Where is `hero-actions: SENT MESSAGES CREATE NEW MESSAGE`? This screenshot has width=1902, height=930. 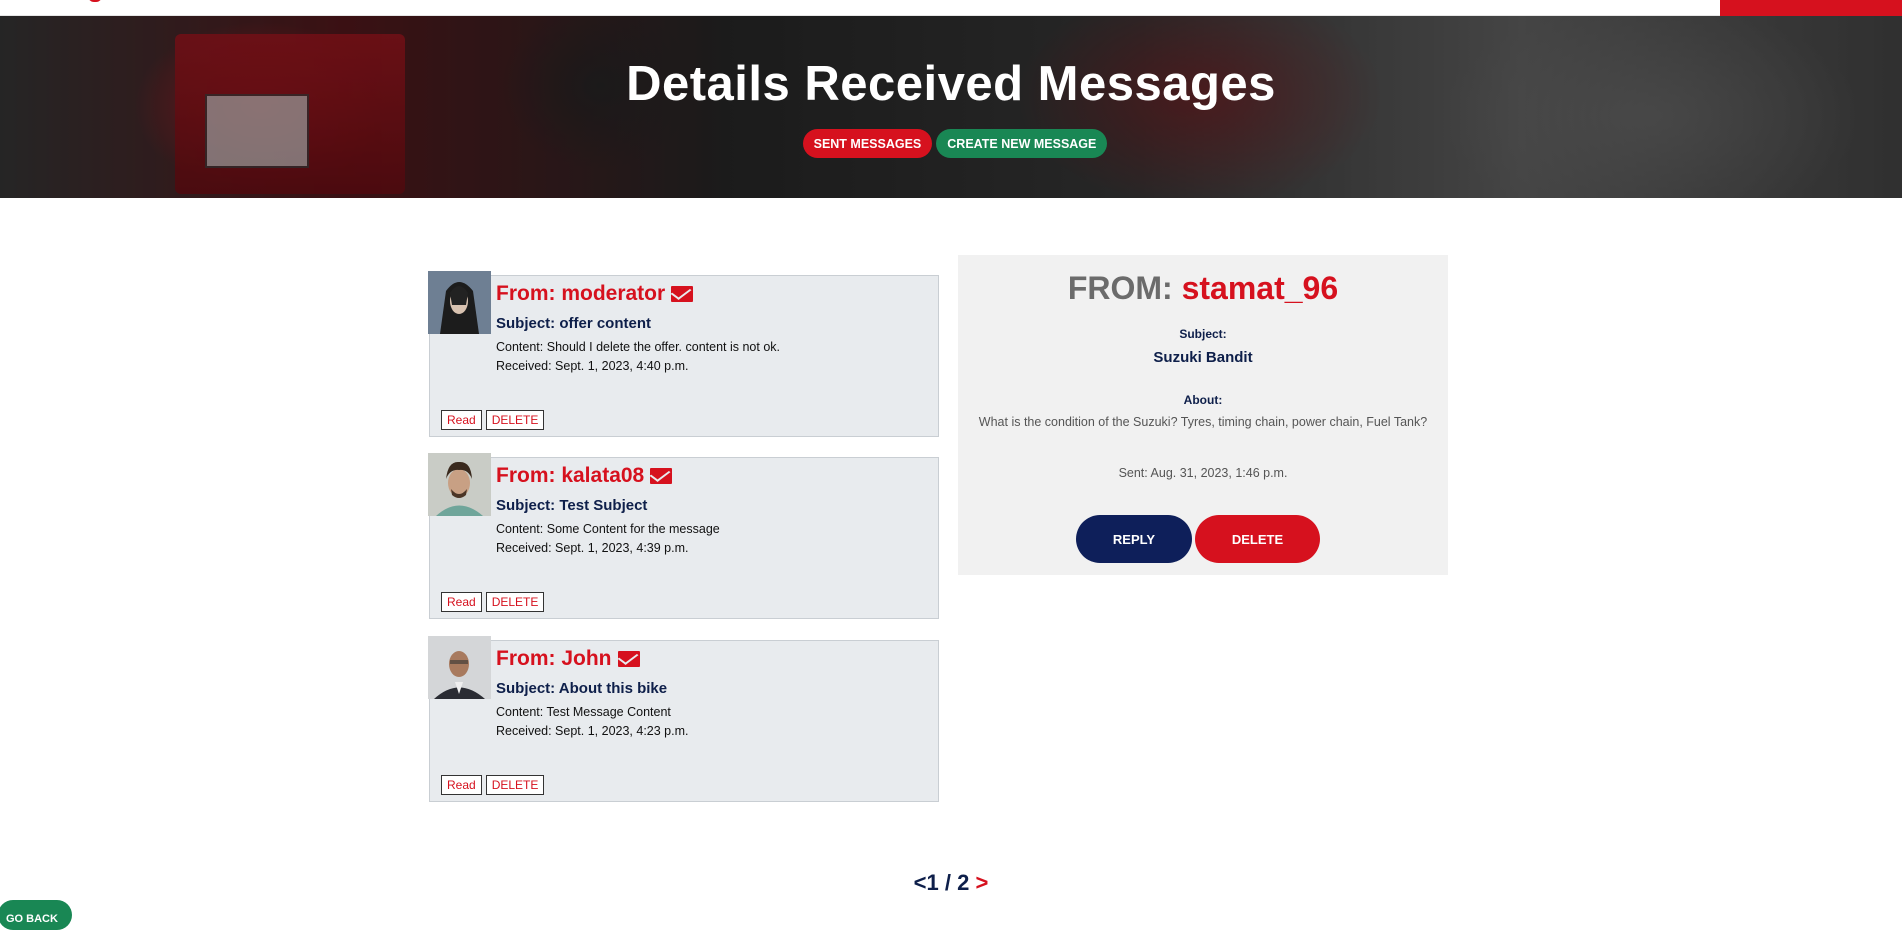 hero-actions: SENT MESSAGES CREATE NEW MESSAGE is located at coordinates (951, 143).